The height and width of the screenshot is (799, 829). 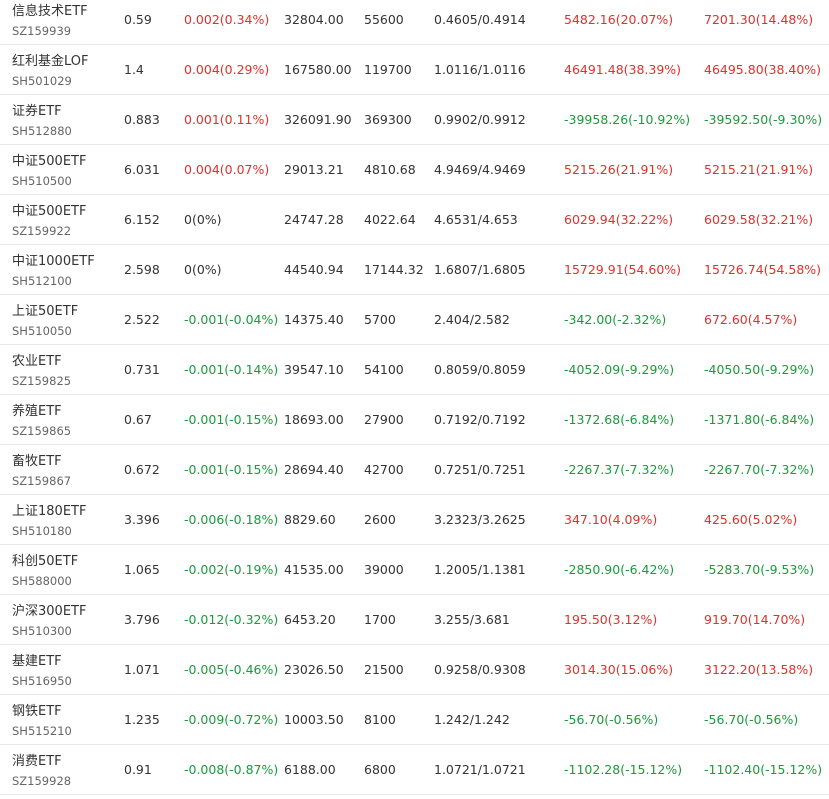 What do you see at coordinates (37, 762) in the screenshot?
I see `fund-name: 消费ETF` at bounding box center [37, 762].